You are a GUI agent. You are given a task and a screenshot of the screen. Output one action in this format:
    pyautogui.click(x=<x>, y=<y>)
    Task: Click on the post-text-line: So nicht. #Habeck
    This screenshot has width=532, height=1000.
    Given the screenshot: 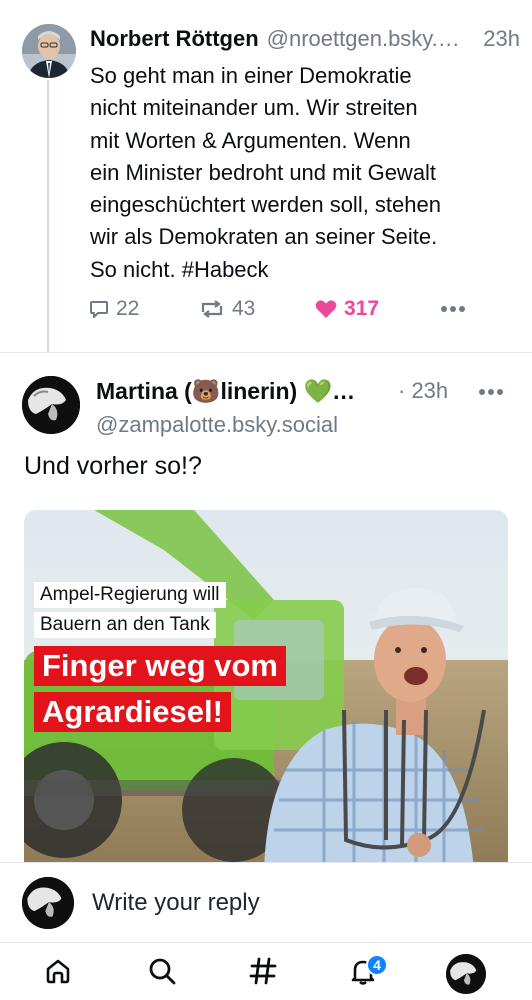 What is the action you would take?
    pyautogui.click(x=179, y=269)
    